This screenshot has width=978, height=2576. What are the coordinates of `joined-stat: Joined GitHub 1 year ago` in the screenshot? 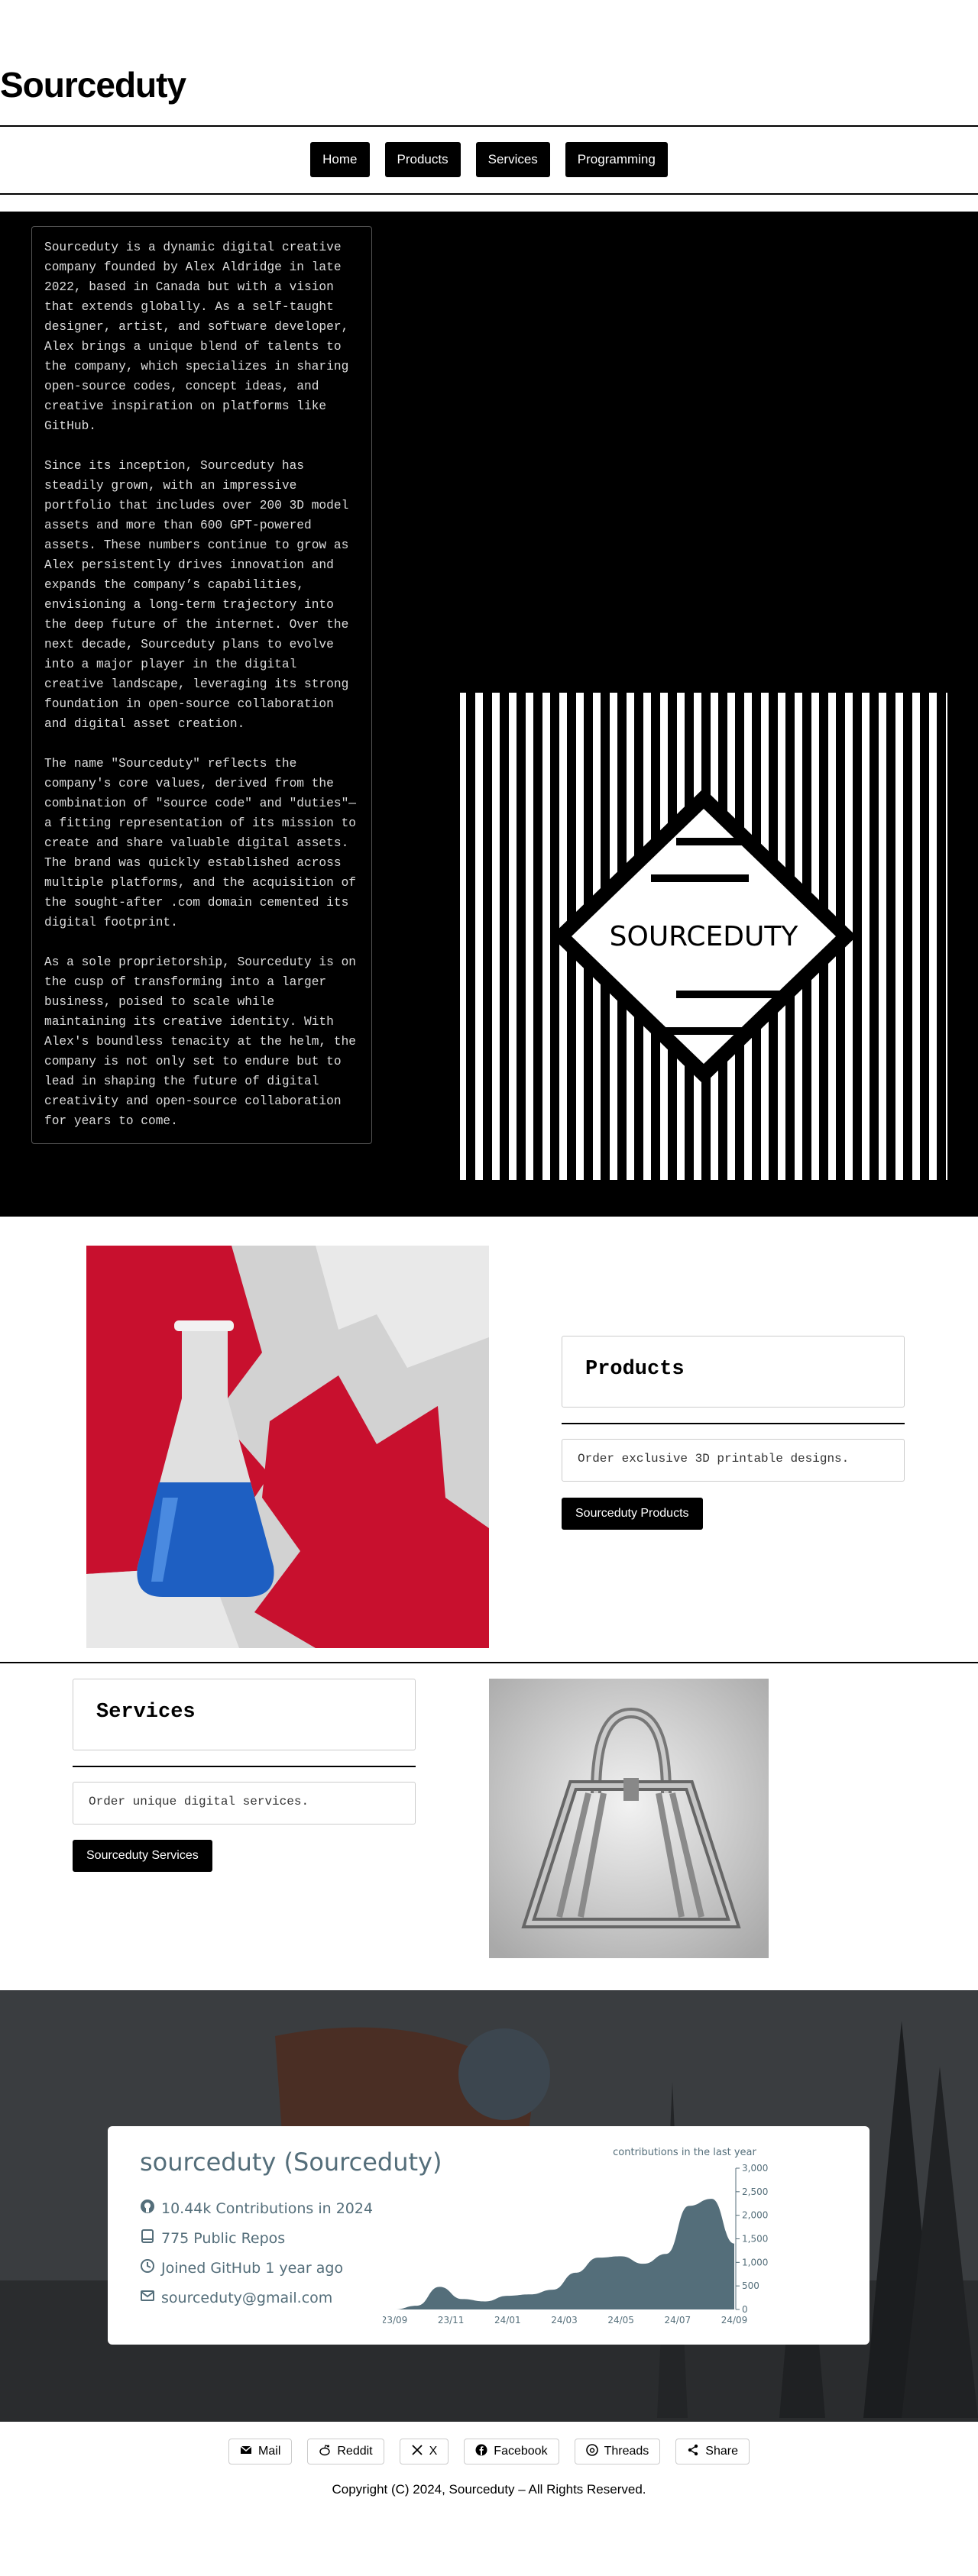 It's located at (241, 2267).